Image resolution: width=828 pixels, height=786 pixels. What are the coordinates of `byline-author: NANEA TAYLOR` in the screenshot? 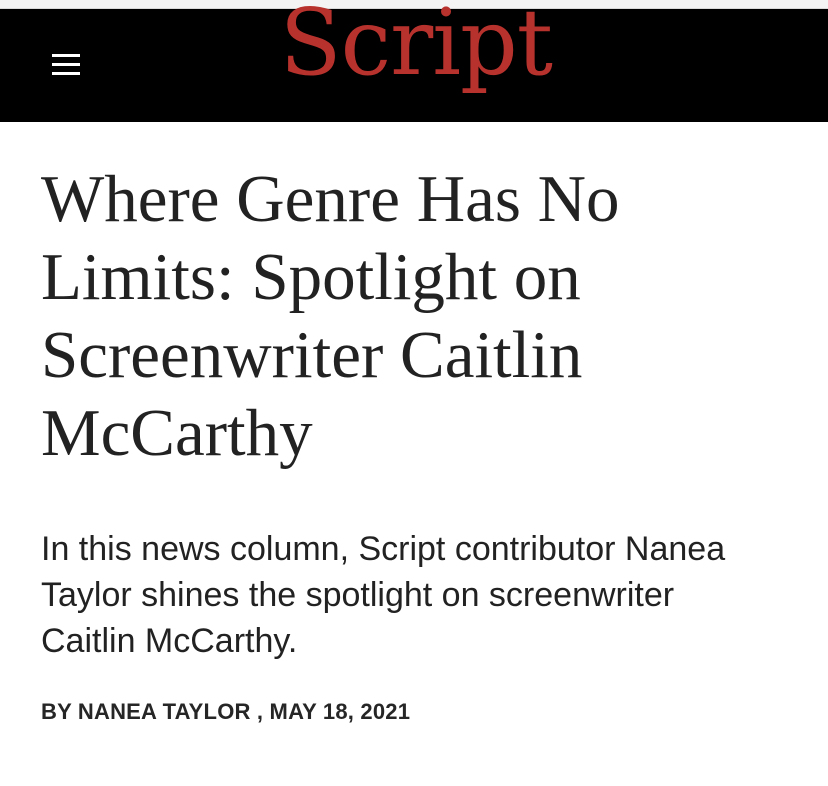 It's located at (164, 711).